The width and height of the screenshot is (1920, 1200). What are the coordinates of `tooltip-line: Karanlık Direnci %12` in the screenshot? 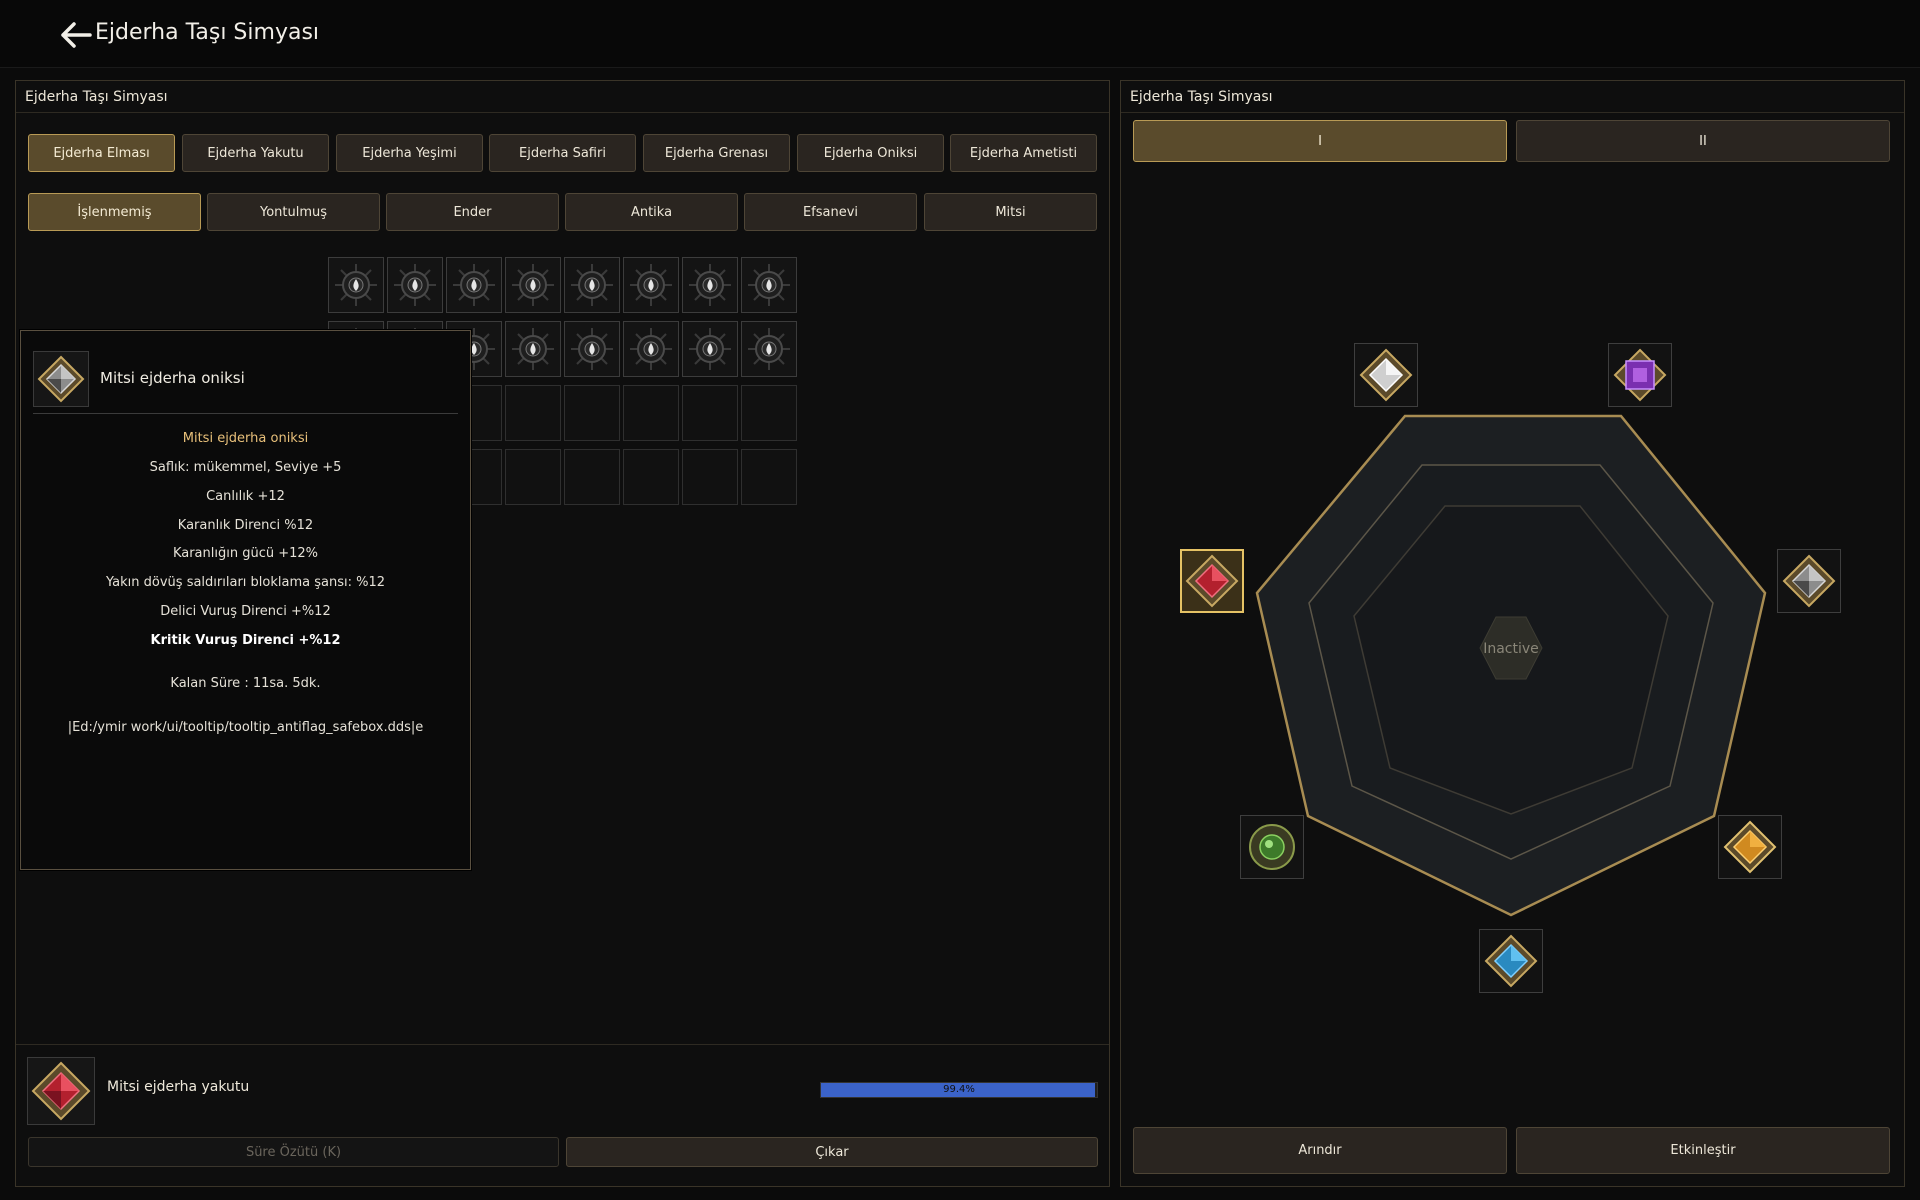 It's located at (245, 525).